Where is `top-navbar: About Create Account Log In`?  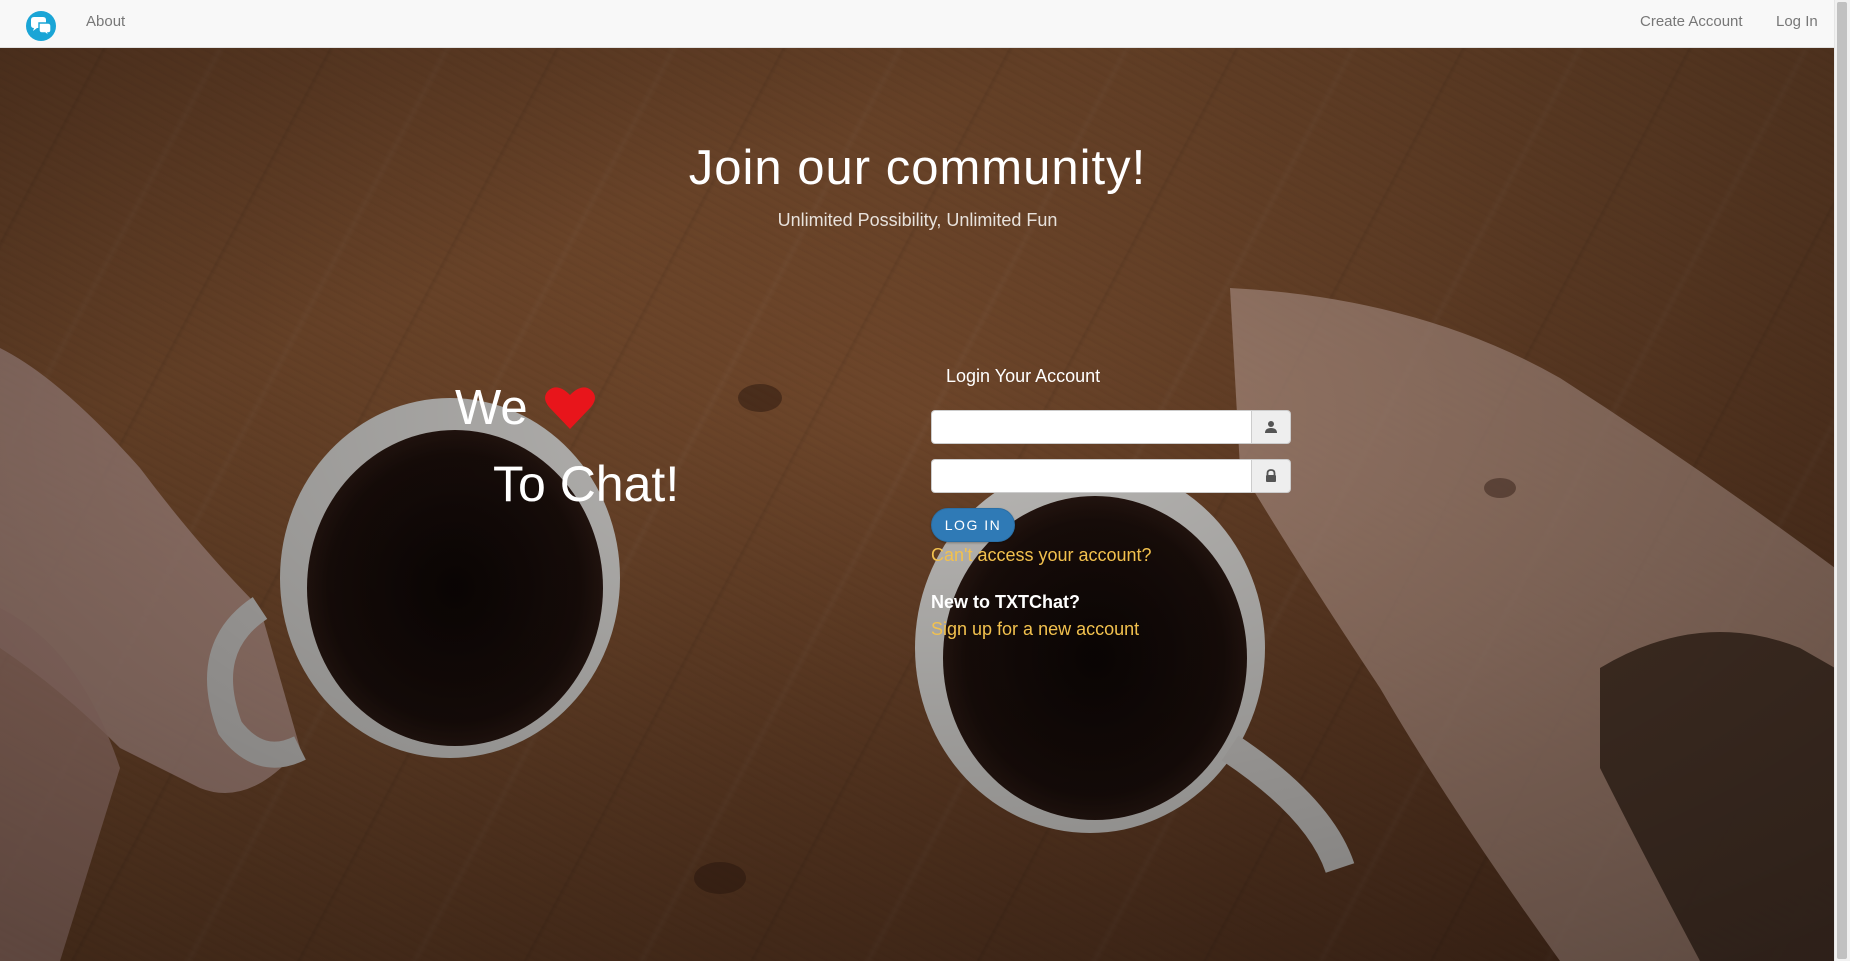
top-navbar: About Create Account Log In is located at coordinates (917, 24).